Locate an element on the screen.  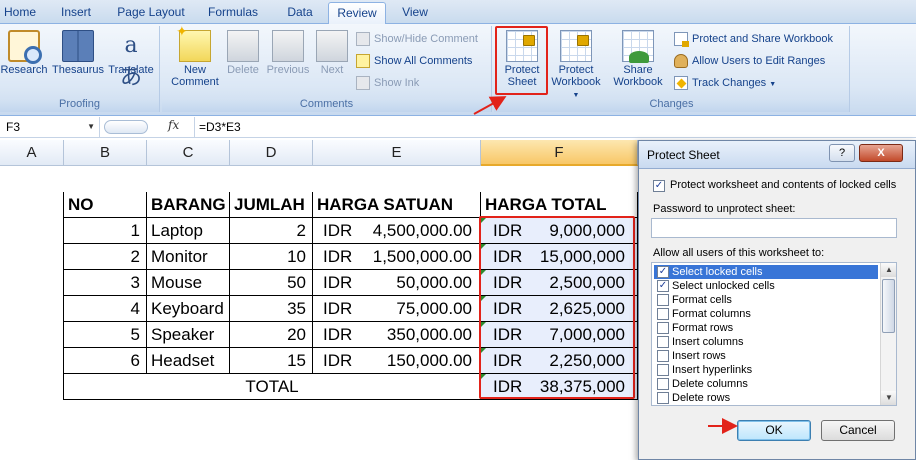
show-all-comments-label: Show All Comments is located at coordinates (423, 61).